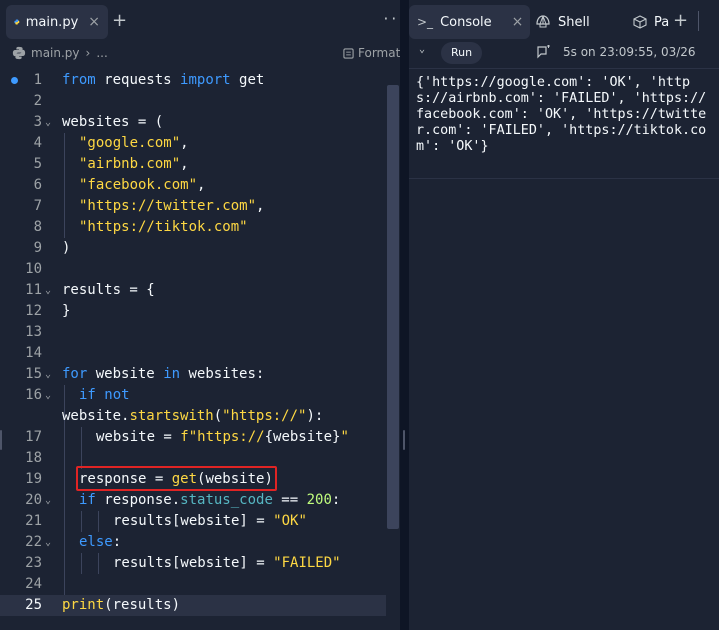  What do you see at coordinates (393, 307) in the screenshot?
I see `editor-scrollbar` at bounding box center [393, 307].